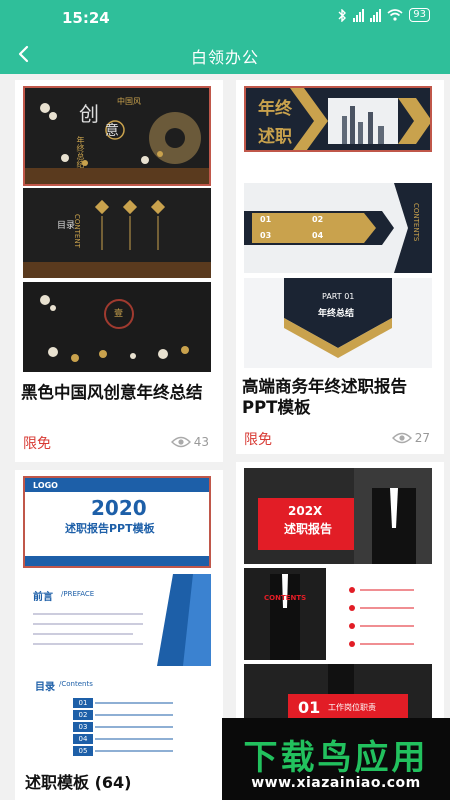  I want to click on template-thumbnail: LOGO 2020 述职报告PPT模板, so click(117, 522).